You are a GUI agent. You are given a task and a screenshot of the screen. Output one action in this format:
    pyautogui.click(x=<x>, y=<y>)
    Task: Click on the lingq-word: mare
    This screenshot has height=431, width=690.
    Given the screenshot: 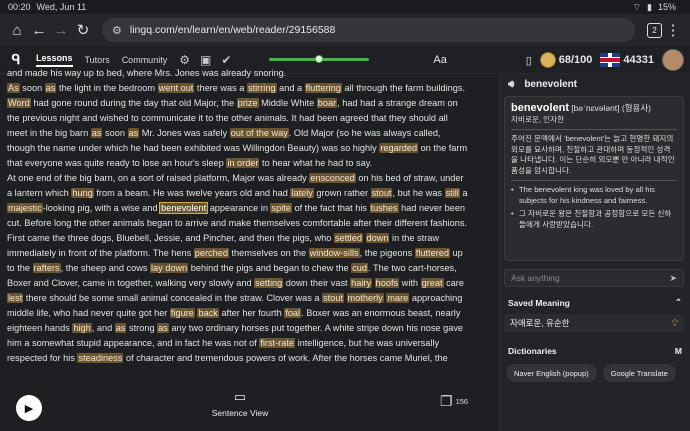 What is the action you would take?
    pyautogui.click(x=398, y=298)
    